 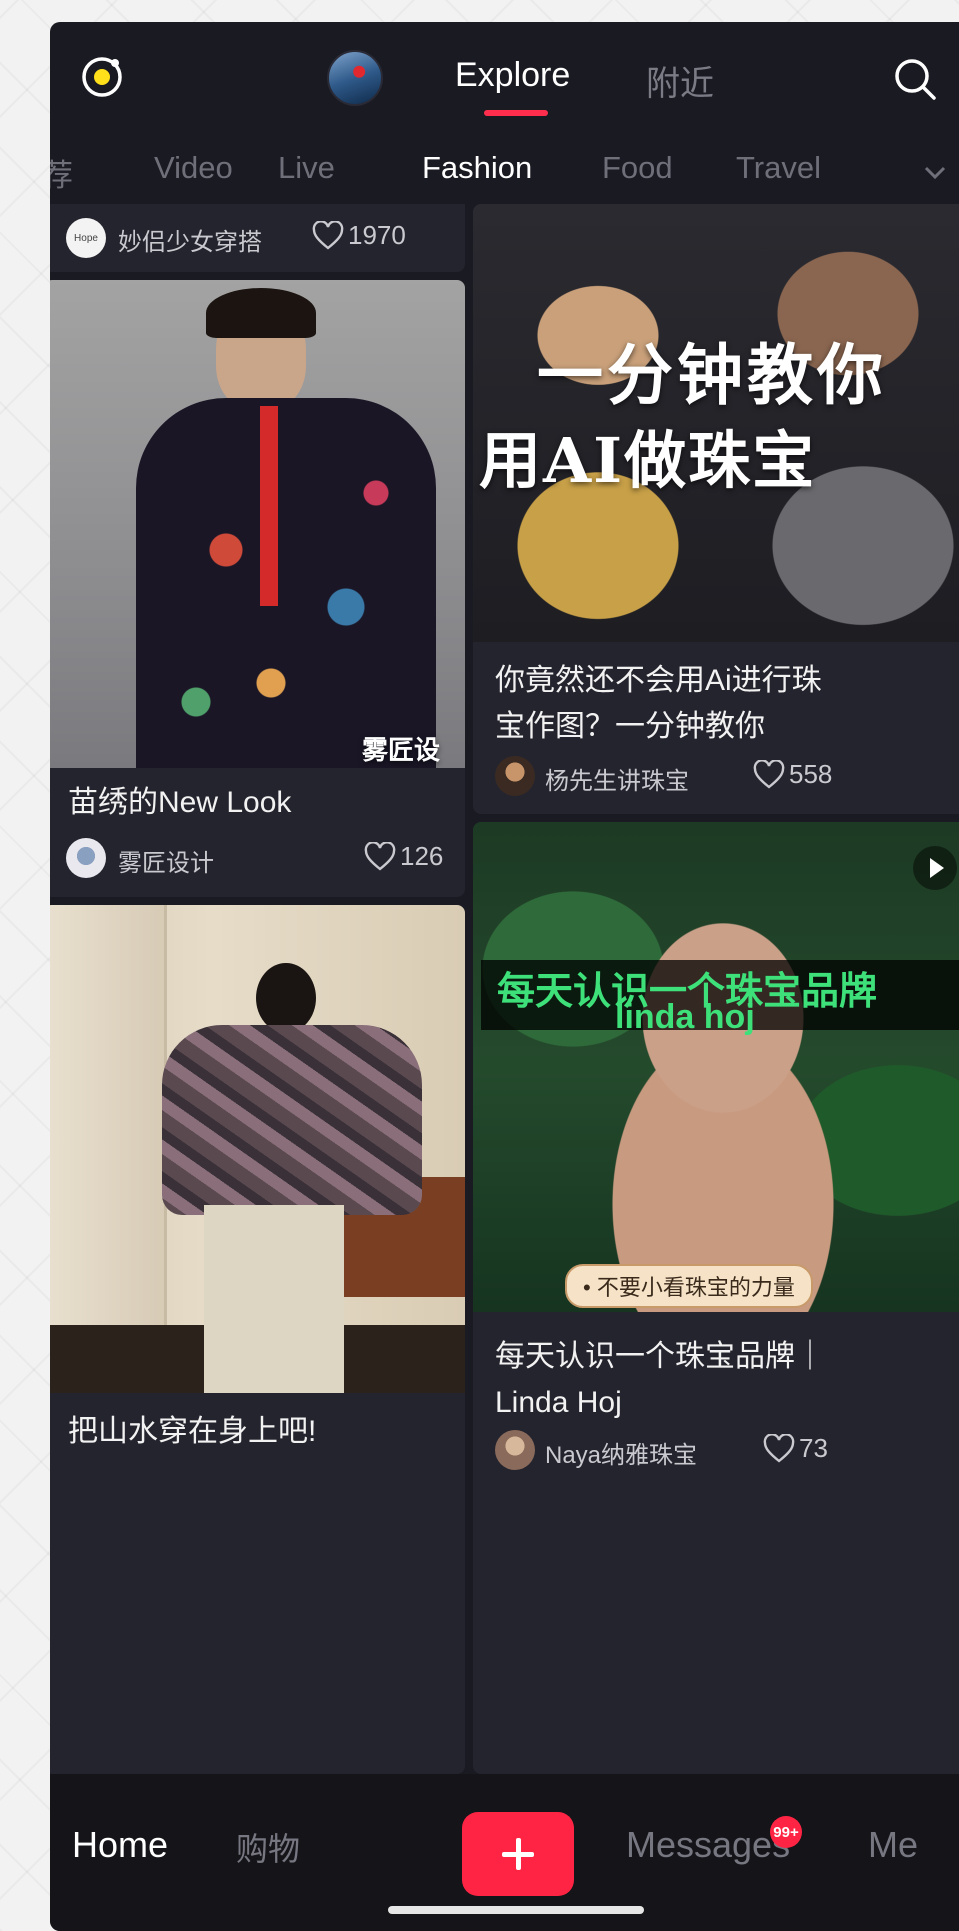 What do you see at coordinates (935, 868) in the screenshot?
I see `play-icon` at bounding box center [935, 868].